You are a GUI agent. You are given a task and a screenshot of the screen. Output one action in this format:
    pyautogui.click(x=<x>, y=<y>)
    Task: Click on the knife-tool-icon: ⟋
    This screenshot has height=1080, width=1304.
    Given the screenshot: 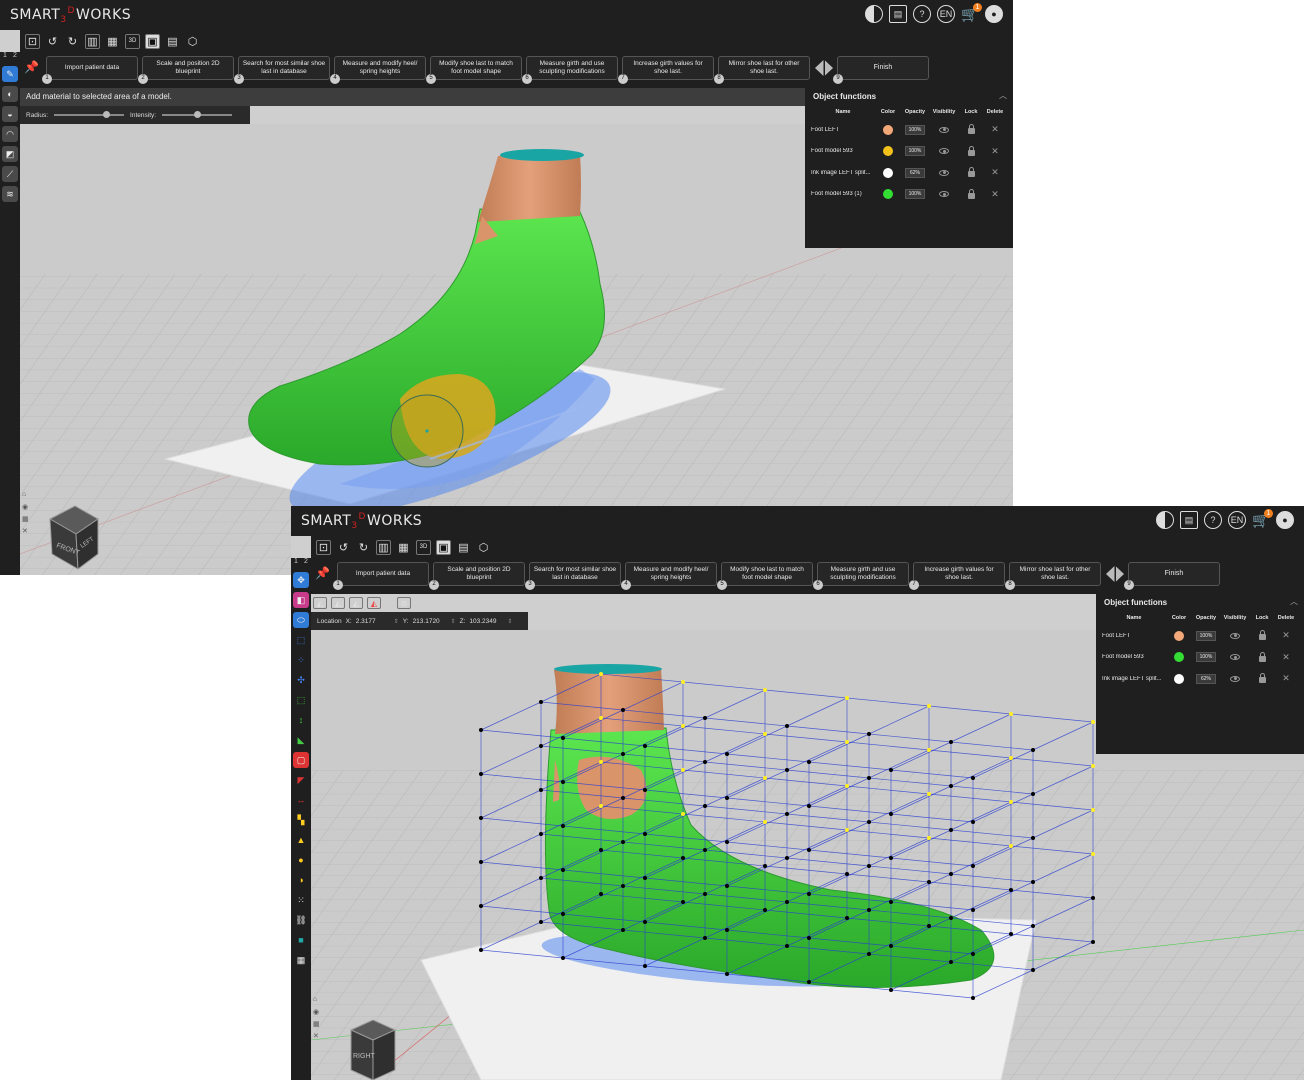 What is the action you would take?
    pyautogui.click(x=10, y=174)
    